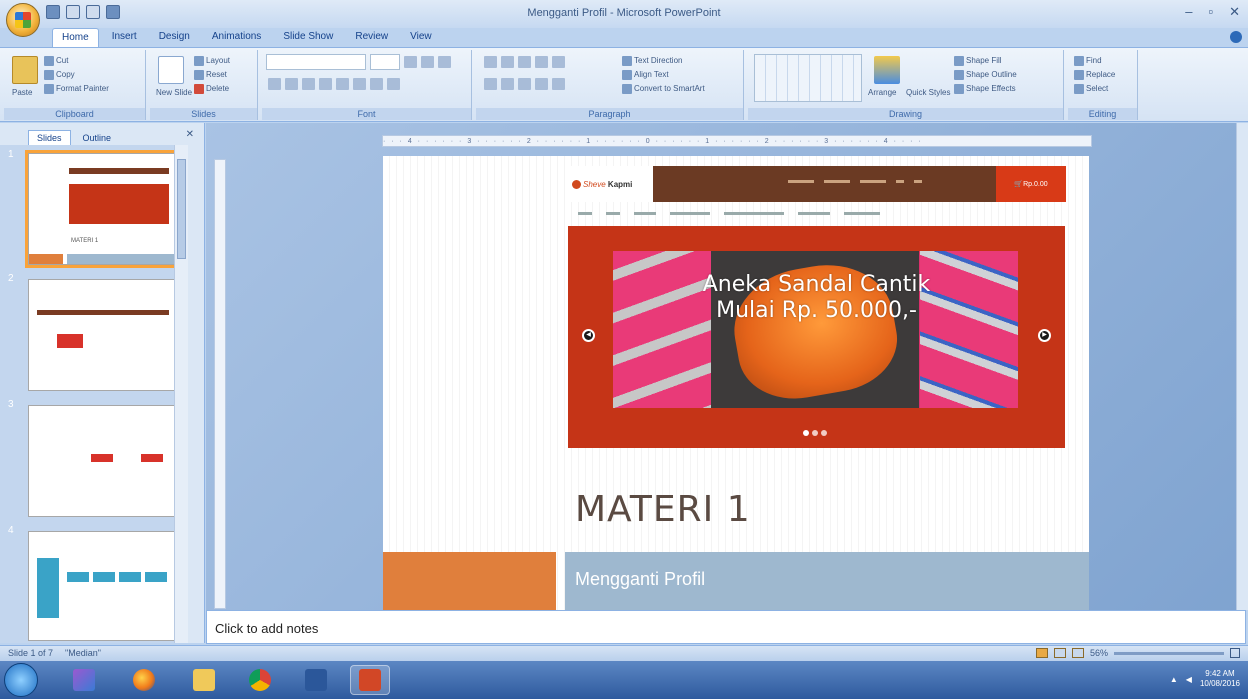  I want to click on shadow-icon, so click(342, 84).